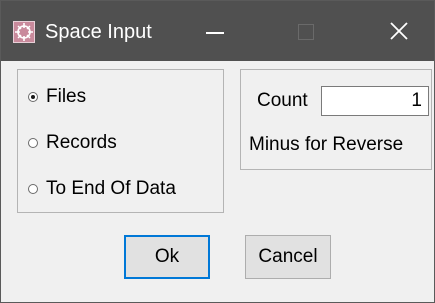 The image size is (435, 303). What do you see at coordinates (98, 32) in the screenshot?
I see `window-title: Space Input` at bounding box center [98, 32].